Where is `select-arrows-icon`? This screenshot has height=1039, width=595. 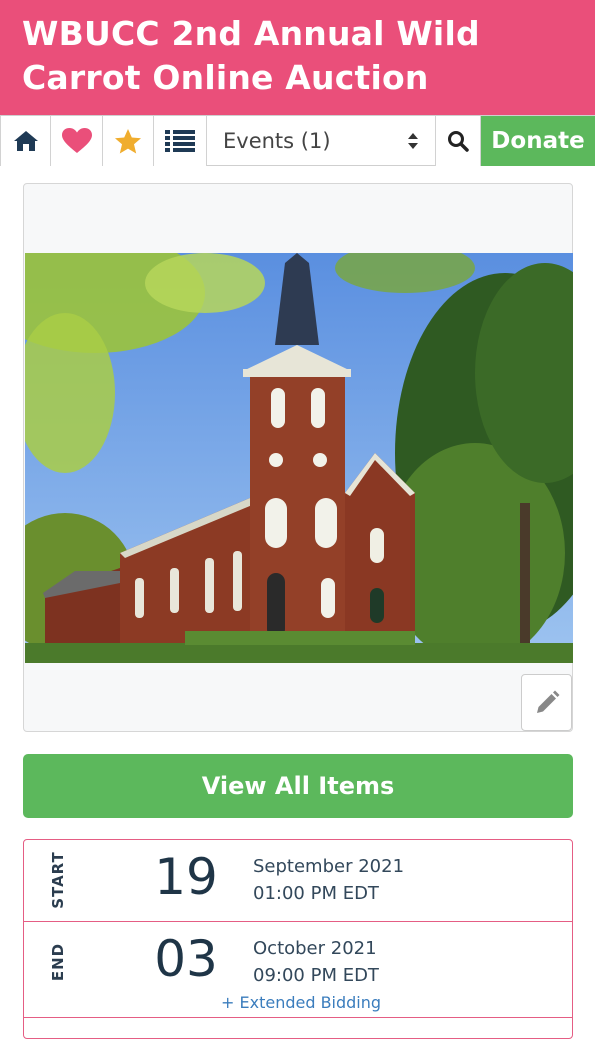 select-arrows-icon is located at coordinates (413, 141).